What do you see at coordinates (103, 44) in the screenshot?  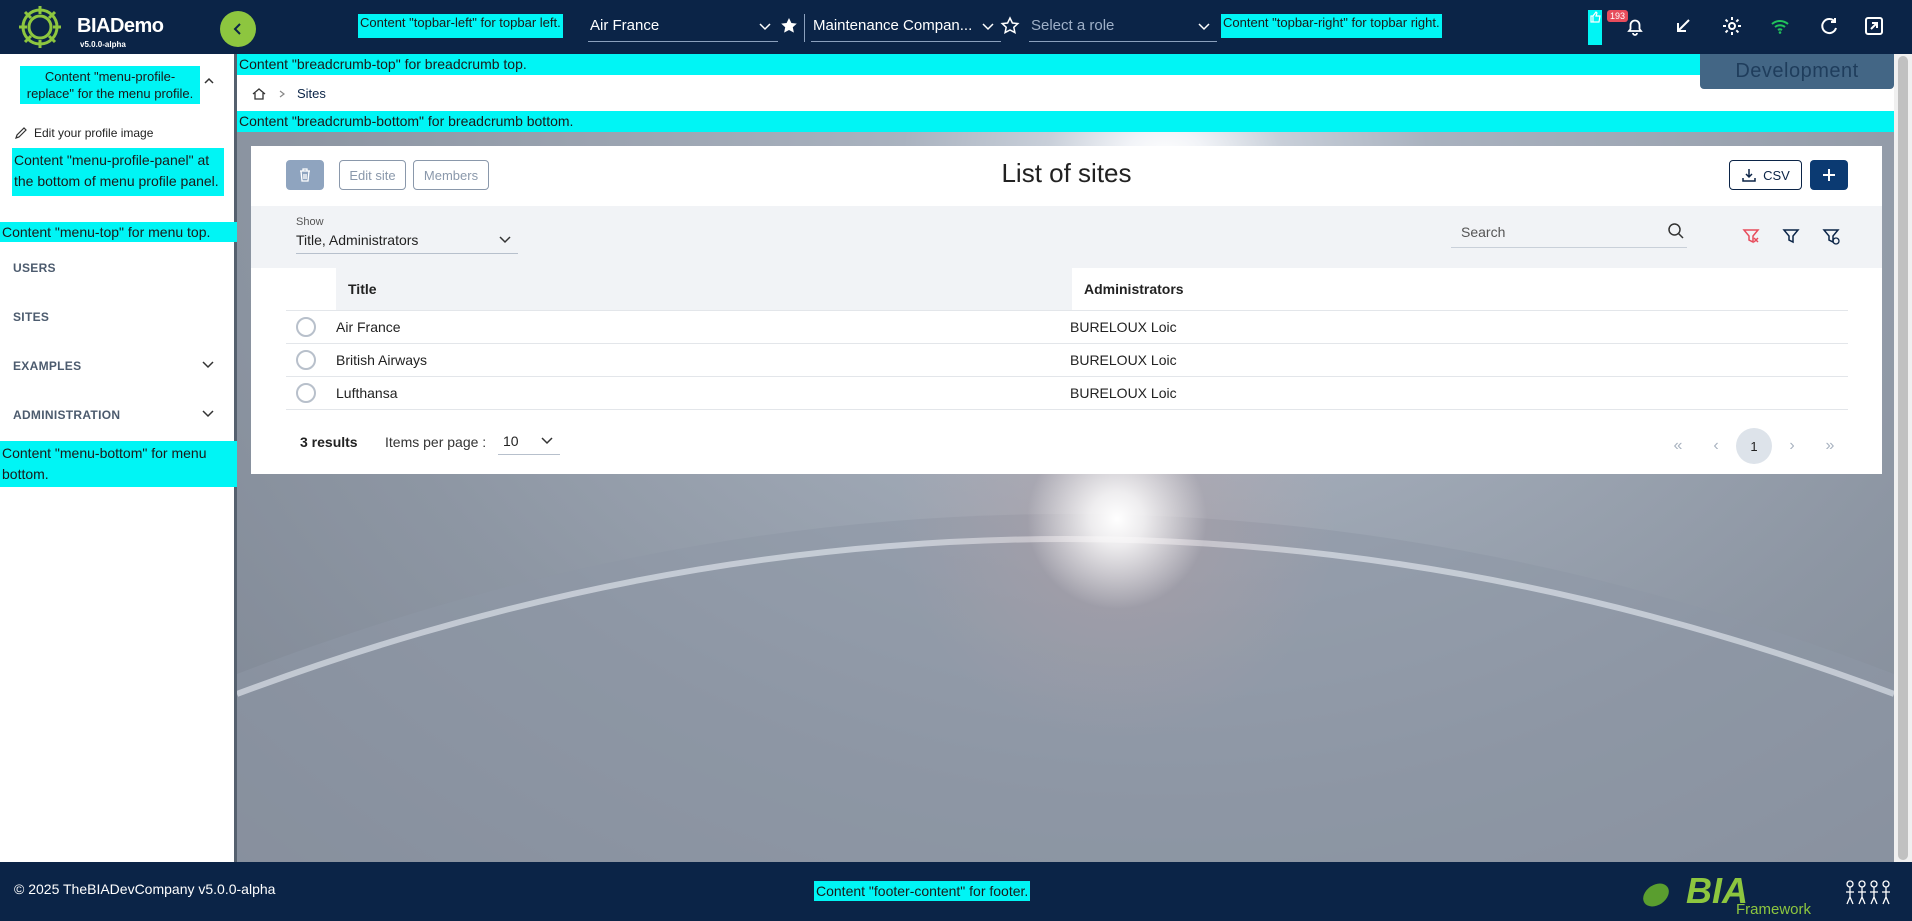 I see `app-version: v5.0.0-alpha` at bounding box center [103, 44].